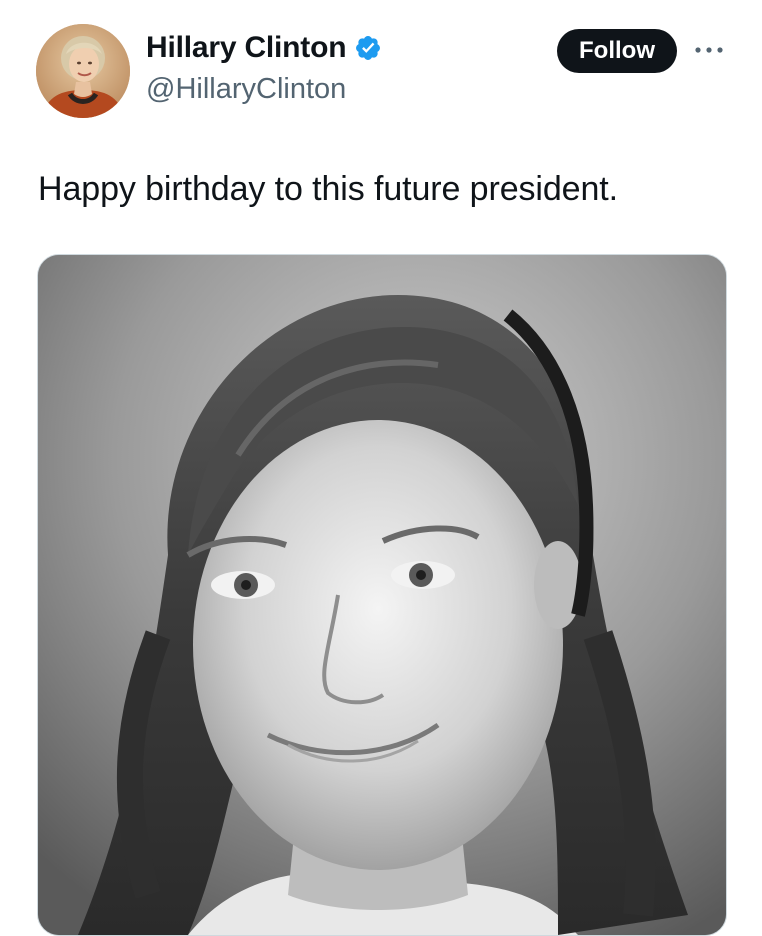 This screenshot has width=762, height=936. Describe the element at coordinates (328, 189) in the screenshot. I see `tweet-text: Happy birthday to this future president.` at that location.